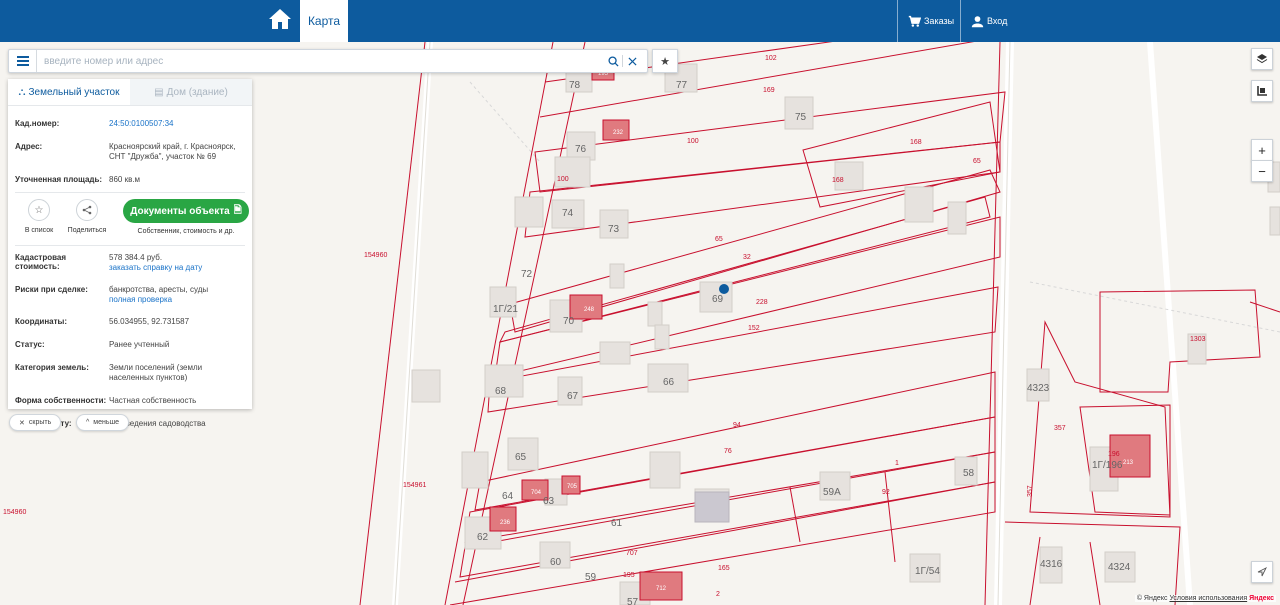 The height and width of the screenshot is (605, 1280). I want to click on svg-text: 59, so click(591, 577).